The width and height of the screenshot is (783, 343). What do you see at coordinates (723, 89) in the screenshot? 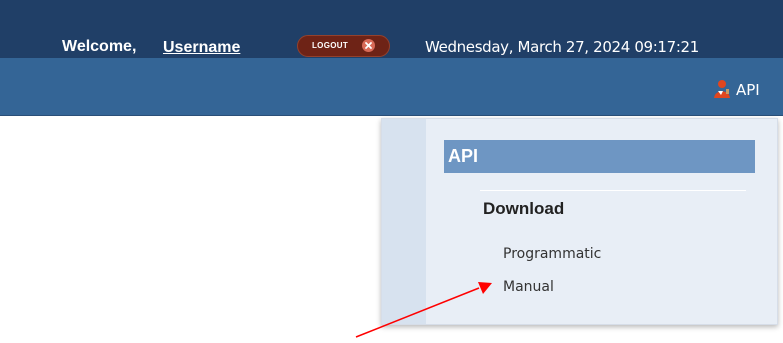
I see `user-icon` at bounding box center [723, 89].